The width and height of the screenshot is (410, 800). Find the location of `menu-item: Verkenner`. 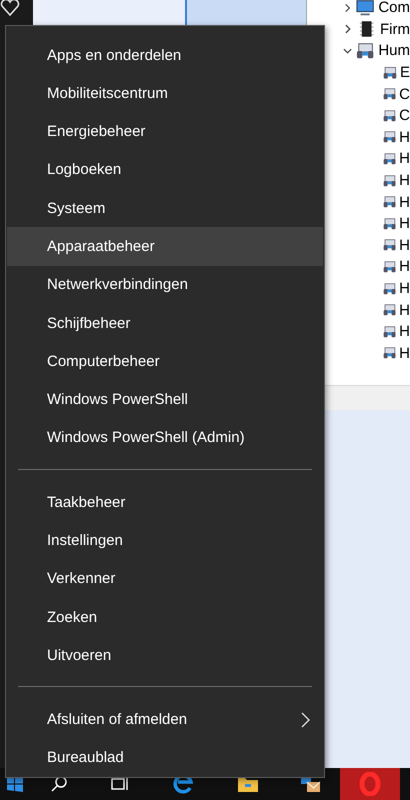

menu-item: Verkenner is located at coordinates (165, 579).